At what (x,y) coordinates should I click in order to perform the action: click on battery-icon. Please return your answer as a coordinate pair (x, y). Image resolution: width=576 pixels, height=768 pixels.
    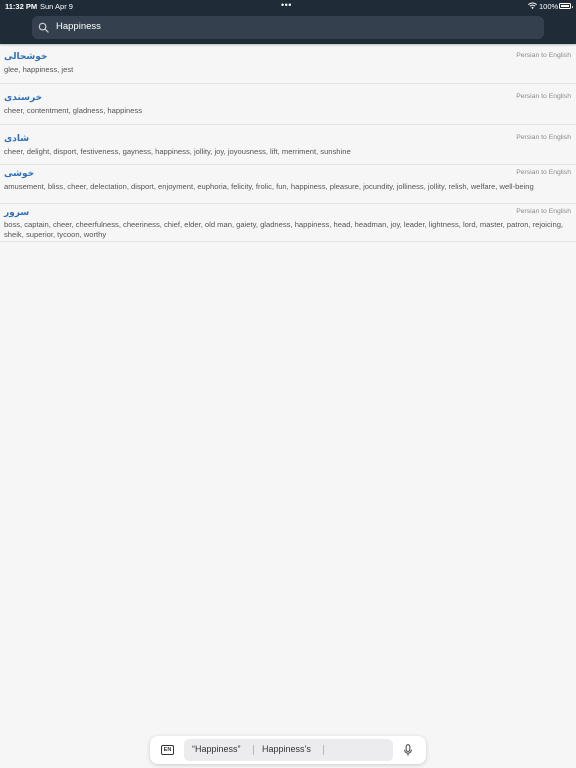
    Looking at the image, I should click on (566, 6).